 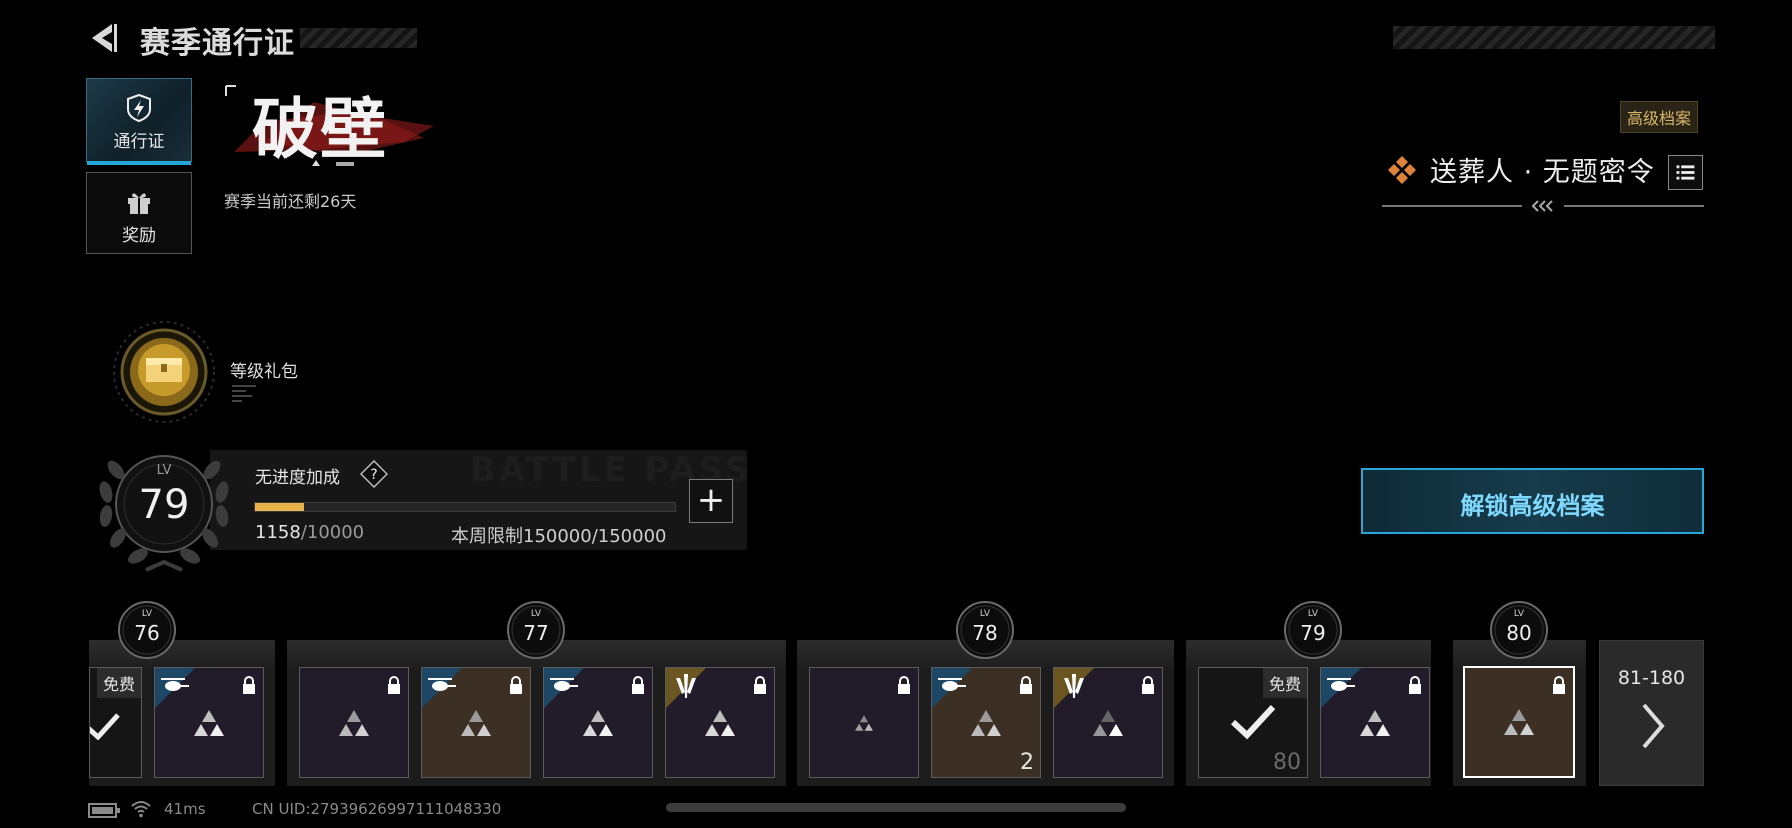 What do you see at coordinates (896, 807) in the screenshot?
I see `home-indicator` at bounding box center [896, 807].